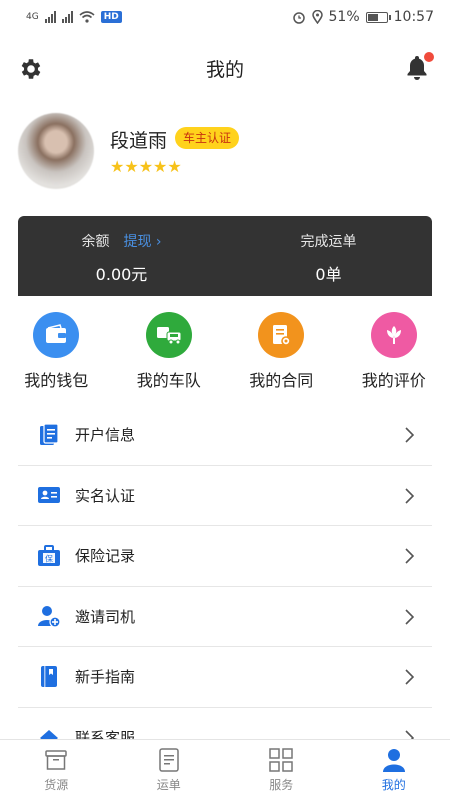 This screenshot has height=800, width=450. I want to click on quick-action-contract: 我的合同, so click(281, 352).